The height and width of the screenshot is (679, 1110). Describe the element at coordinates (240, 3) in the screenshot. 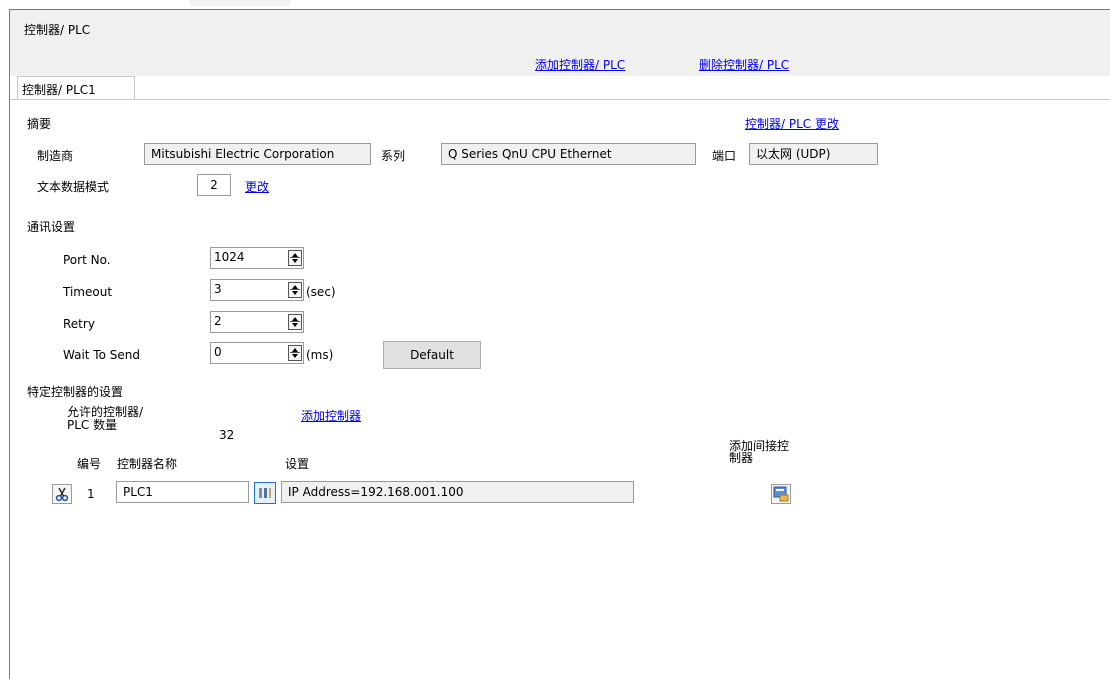

I see `top-edge-mark` at that location.